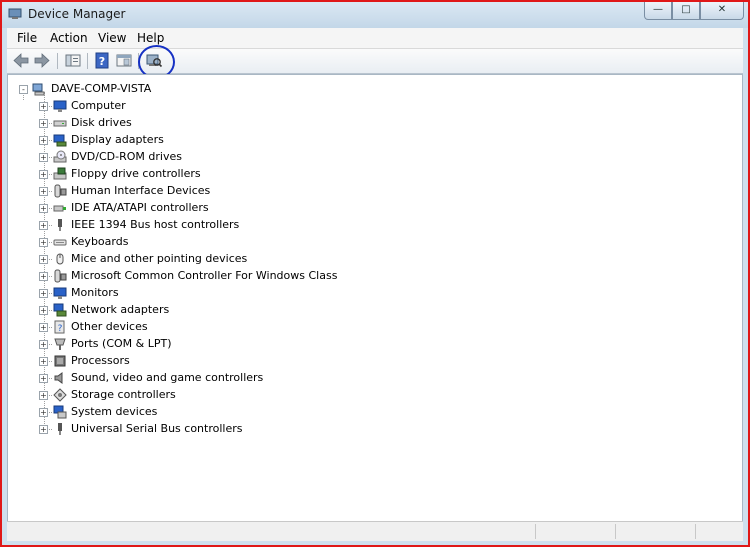  Describe the element at coordinates (60, 225) in the screenshot. I see `ieee1394-icon` at that location.